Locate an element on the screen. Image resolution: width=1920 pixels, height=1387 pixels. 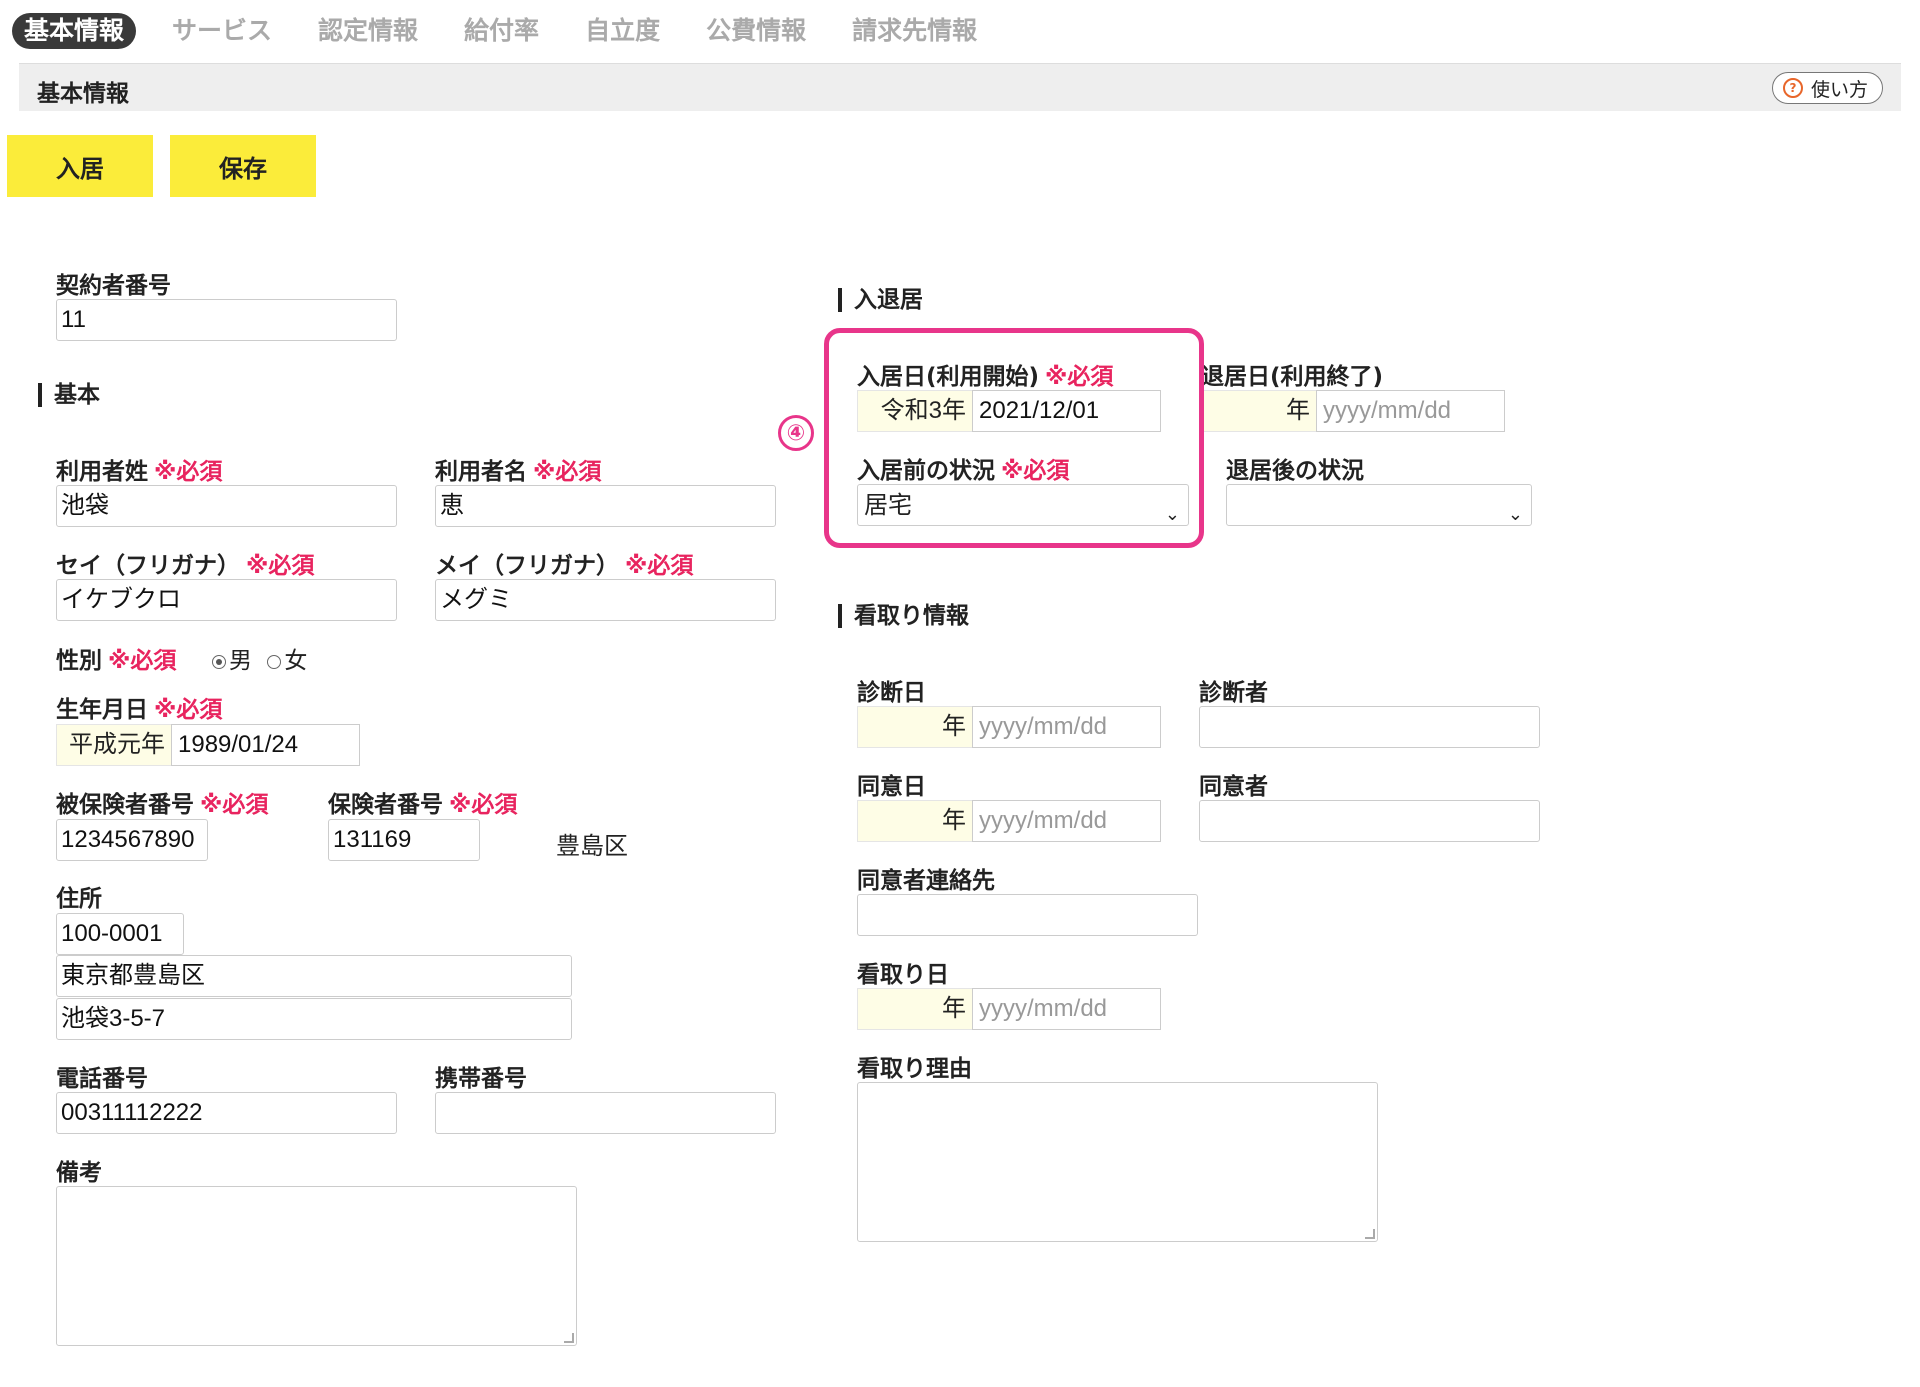
move-heading: 入退居 is located at coordinates (880, 300).